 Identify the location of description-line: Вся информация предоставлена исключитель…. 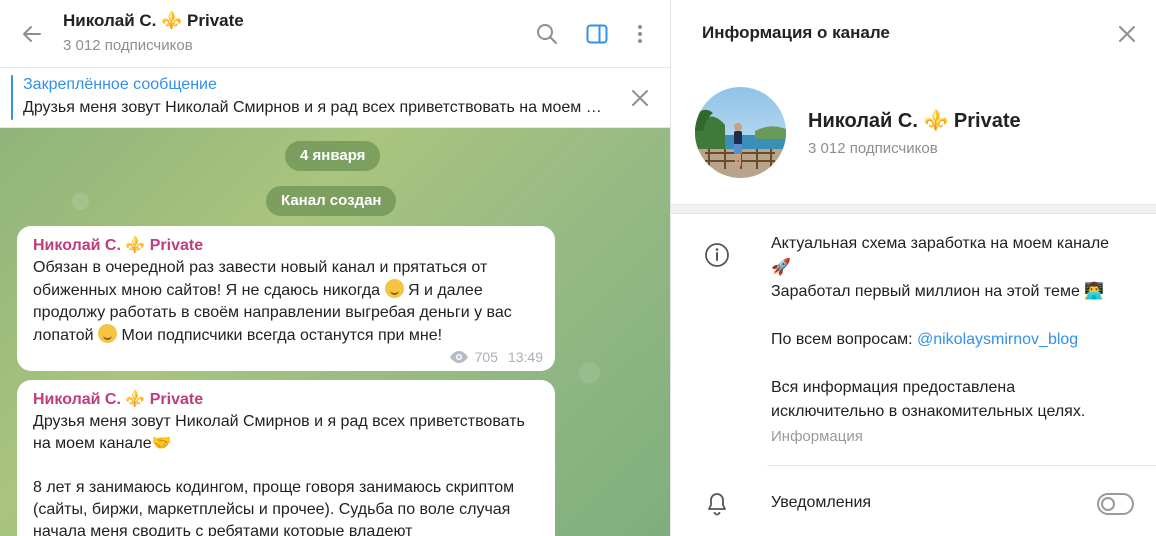
(928, 399).